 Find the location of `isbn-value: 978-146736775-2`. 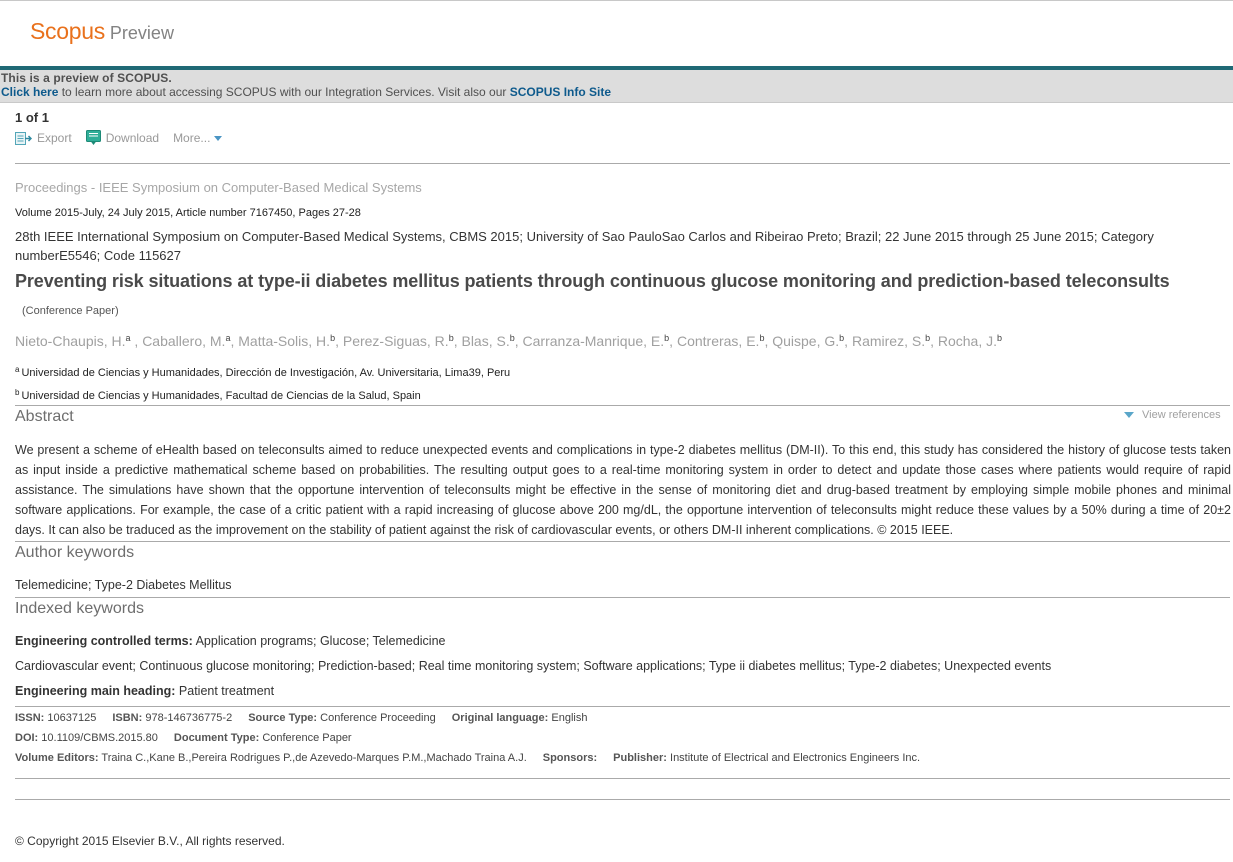

isbn-value: 978-146736775-2 is located at coordinates (187, 718).